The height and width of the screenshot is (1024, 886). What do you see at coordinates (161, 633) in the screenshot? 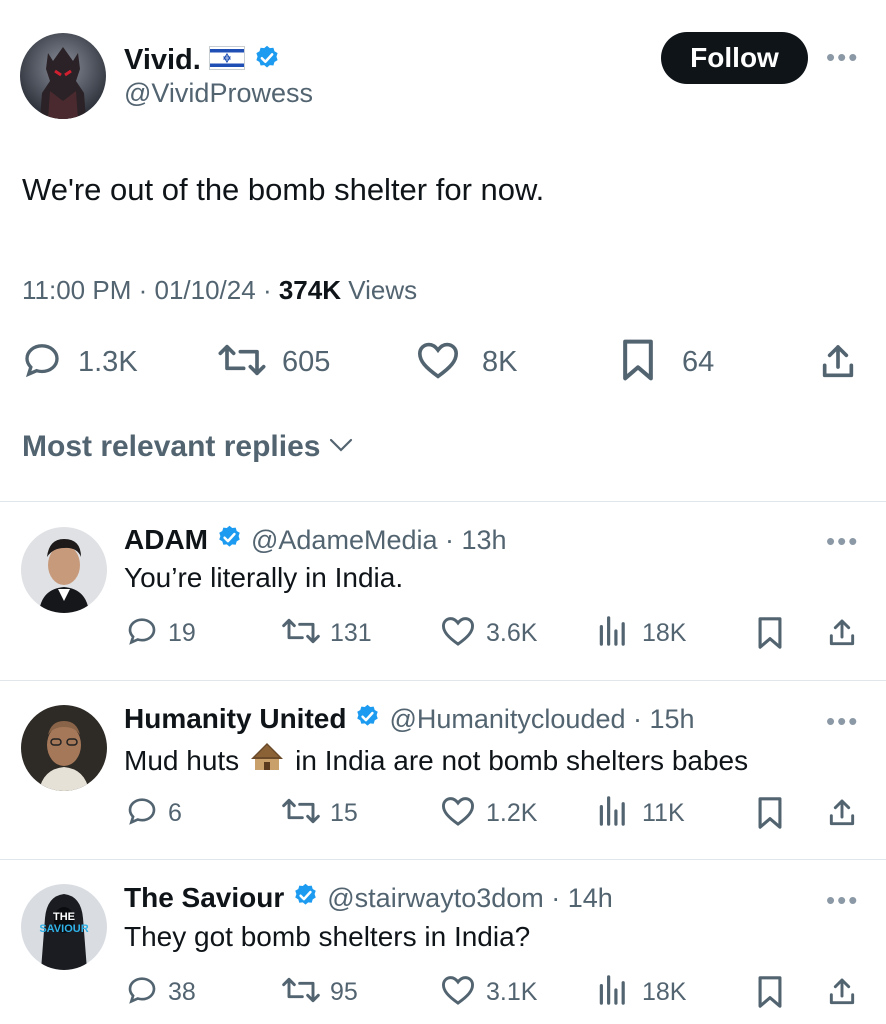
I see `reply-button: 19` at bounding box center [161, 633].